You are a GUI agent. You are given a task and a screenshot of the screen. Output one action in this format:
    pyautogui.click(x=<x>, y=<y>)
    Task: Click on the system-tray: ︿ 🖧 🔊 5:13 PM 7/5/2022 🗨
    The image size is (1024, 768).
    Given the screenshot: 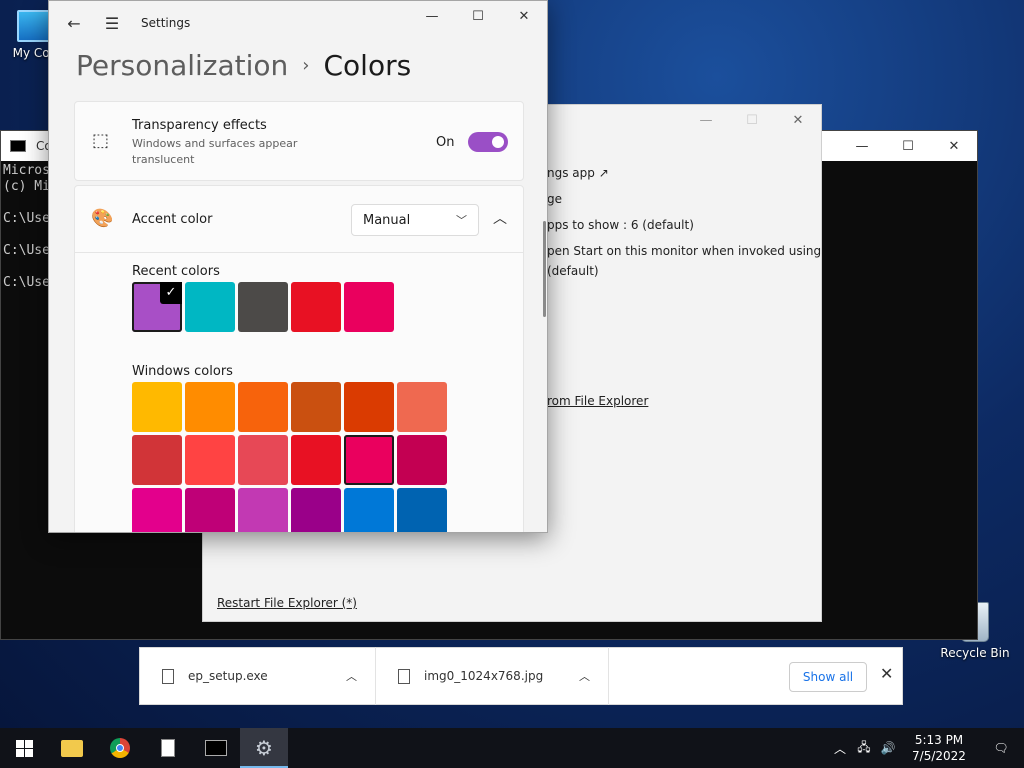 What is the action you would take?
    pyautogui.click(x=926, y=748)
    